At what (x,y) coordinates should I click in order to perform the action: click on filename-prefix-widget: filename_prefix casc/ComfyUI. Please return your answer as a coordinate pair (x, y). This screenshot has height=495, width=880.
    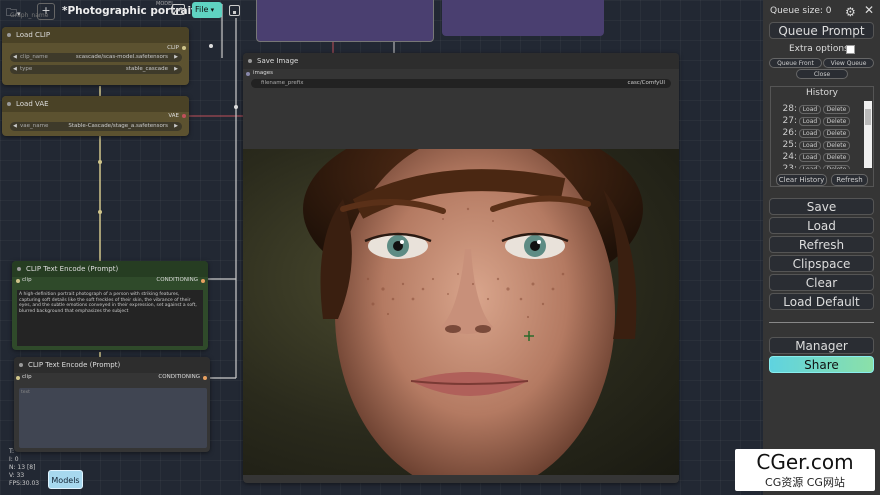
    Looking at the image, I should click on (461, 83).